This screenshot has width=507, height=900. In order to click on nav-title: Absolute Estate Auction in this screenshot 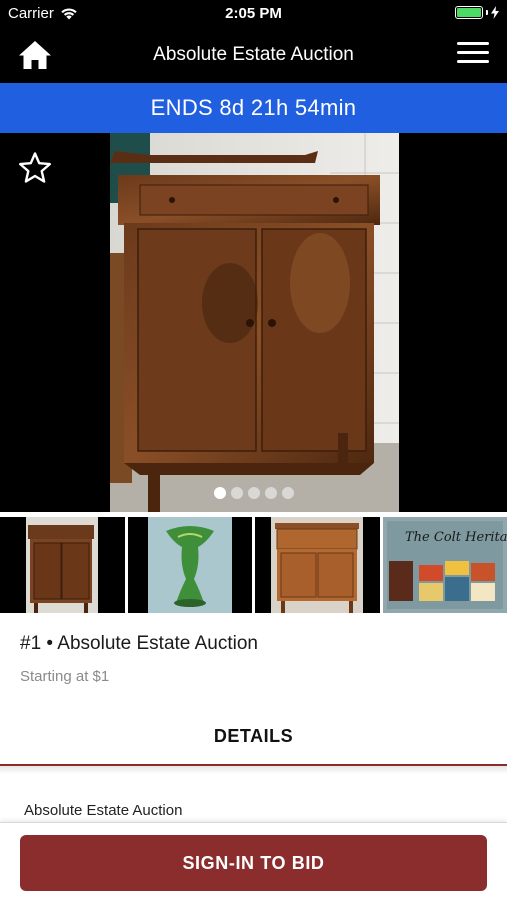, I will do `click(253, 54)`.